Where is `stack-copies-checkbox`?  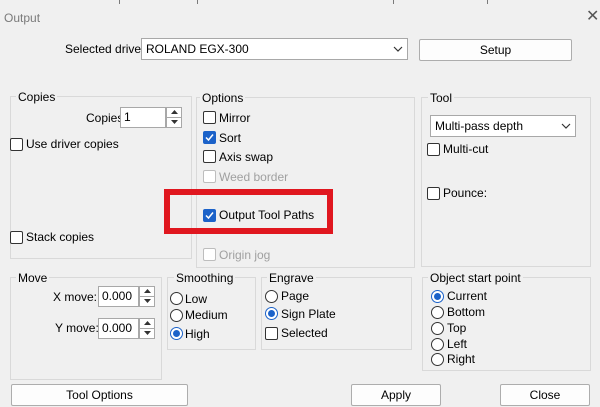 stack-copies-checkbox is located at coordinates (16, 237).